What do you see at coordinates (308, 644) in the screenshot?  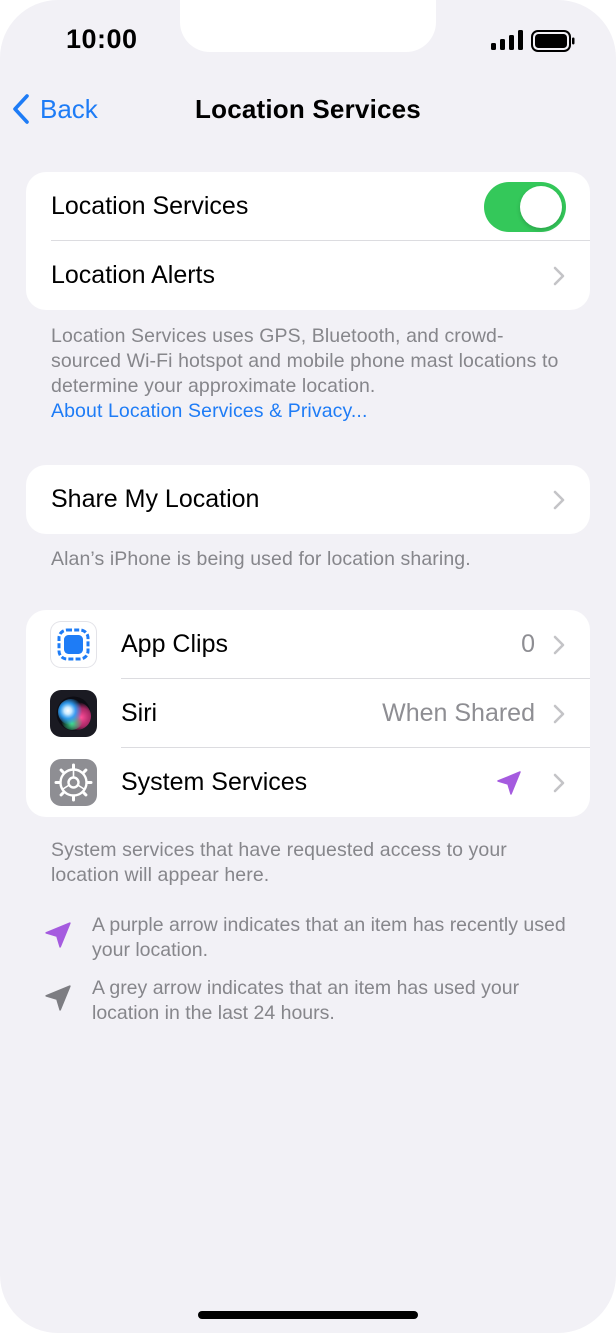 I see `app-clips-row: App Clips 0` at bounding box center [308, 644].